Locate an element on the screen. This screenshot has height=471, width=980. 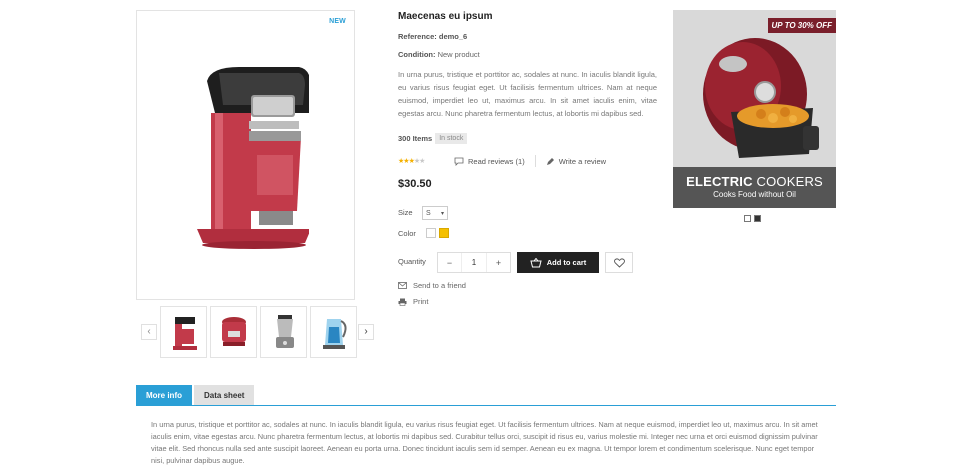
color-label: Color is located at coordinates (407, 233).